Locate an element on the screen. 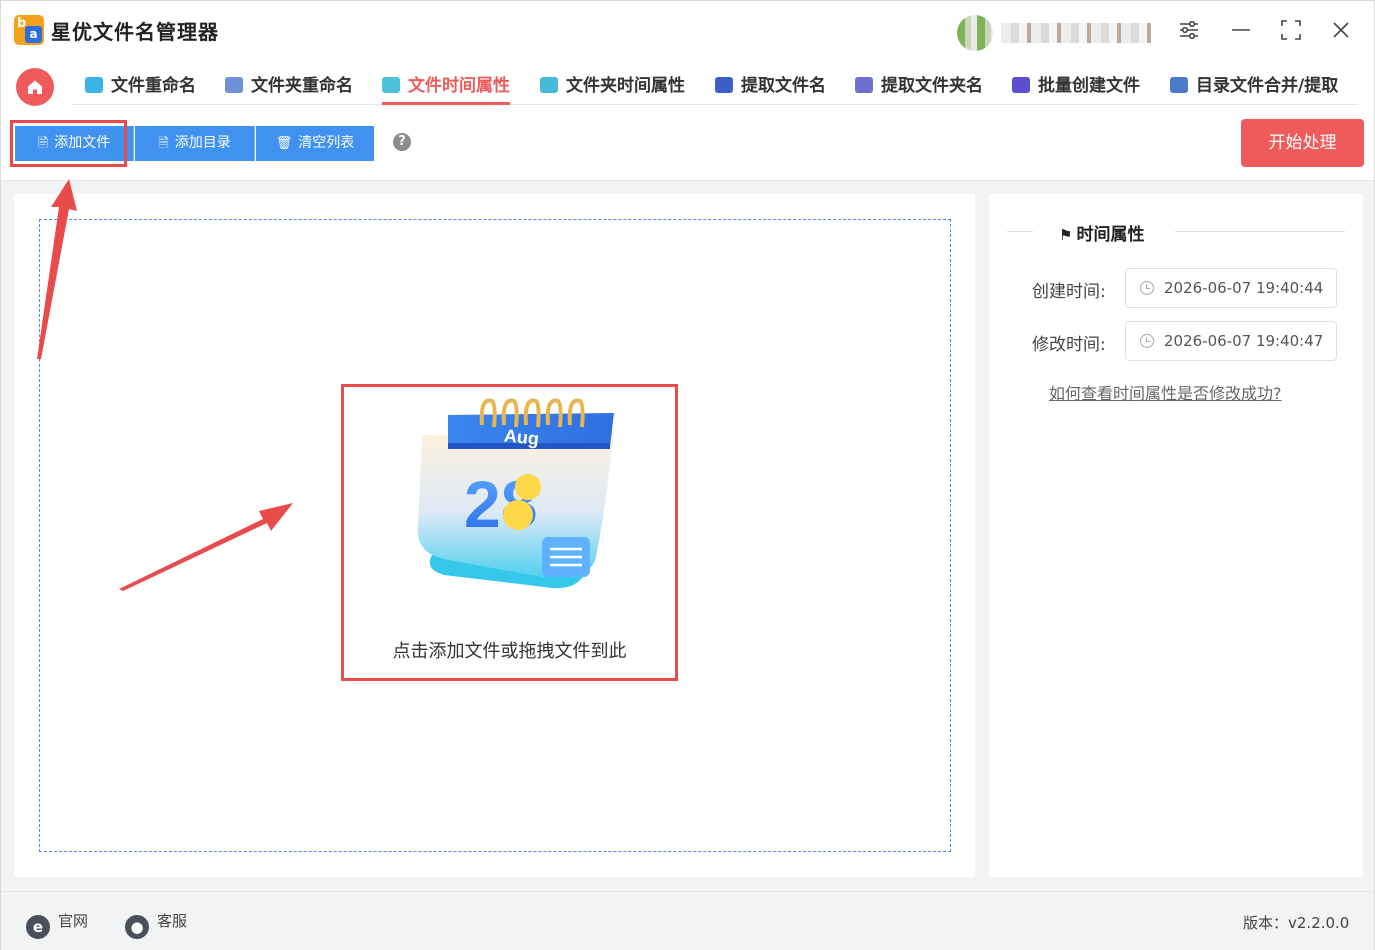 The height and width of the screenshot is (950, 1375). chat-icon: ● is located at coordinates (137, 927).